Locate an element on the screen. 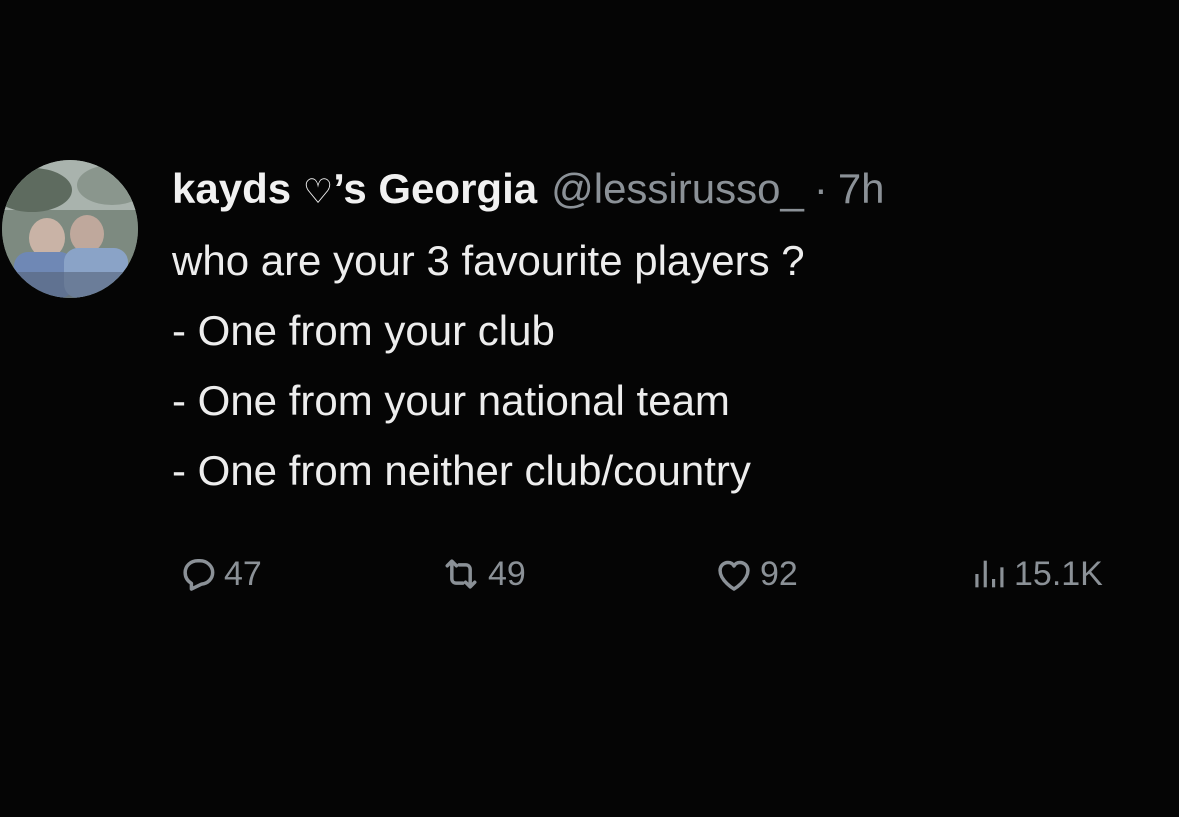  display-name: kayds ♡’s Georgia is located at coordinates (354, 190).